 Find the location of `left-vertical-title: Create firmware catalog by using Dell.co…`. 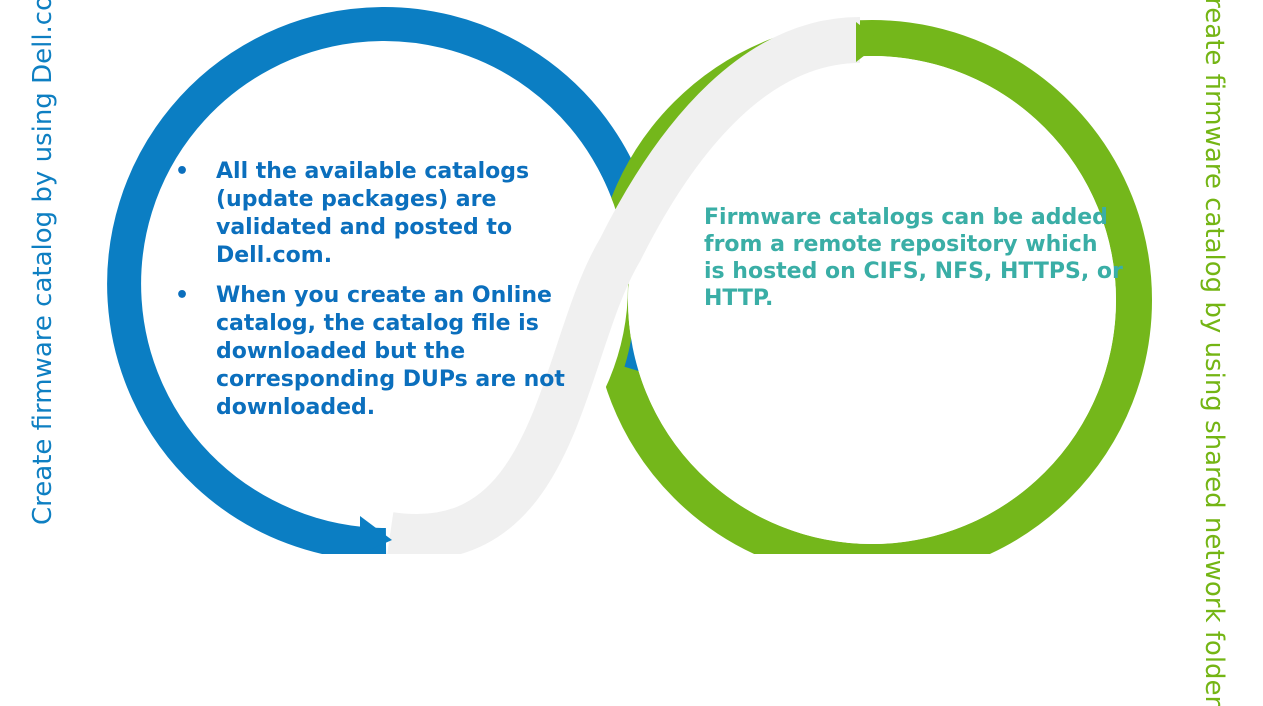

left-vertical-title: Create firmware catalog by using Dell.co… is located at coordinates (43, 262).